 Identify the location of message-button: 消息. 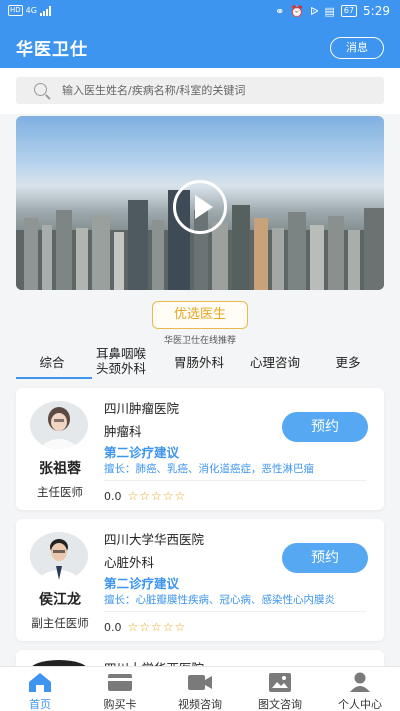
(357, 48).